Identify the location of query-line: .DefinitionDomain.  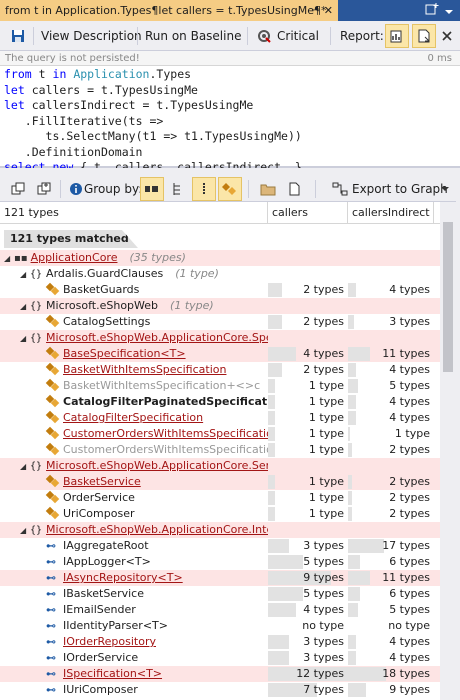
(232, 153).